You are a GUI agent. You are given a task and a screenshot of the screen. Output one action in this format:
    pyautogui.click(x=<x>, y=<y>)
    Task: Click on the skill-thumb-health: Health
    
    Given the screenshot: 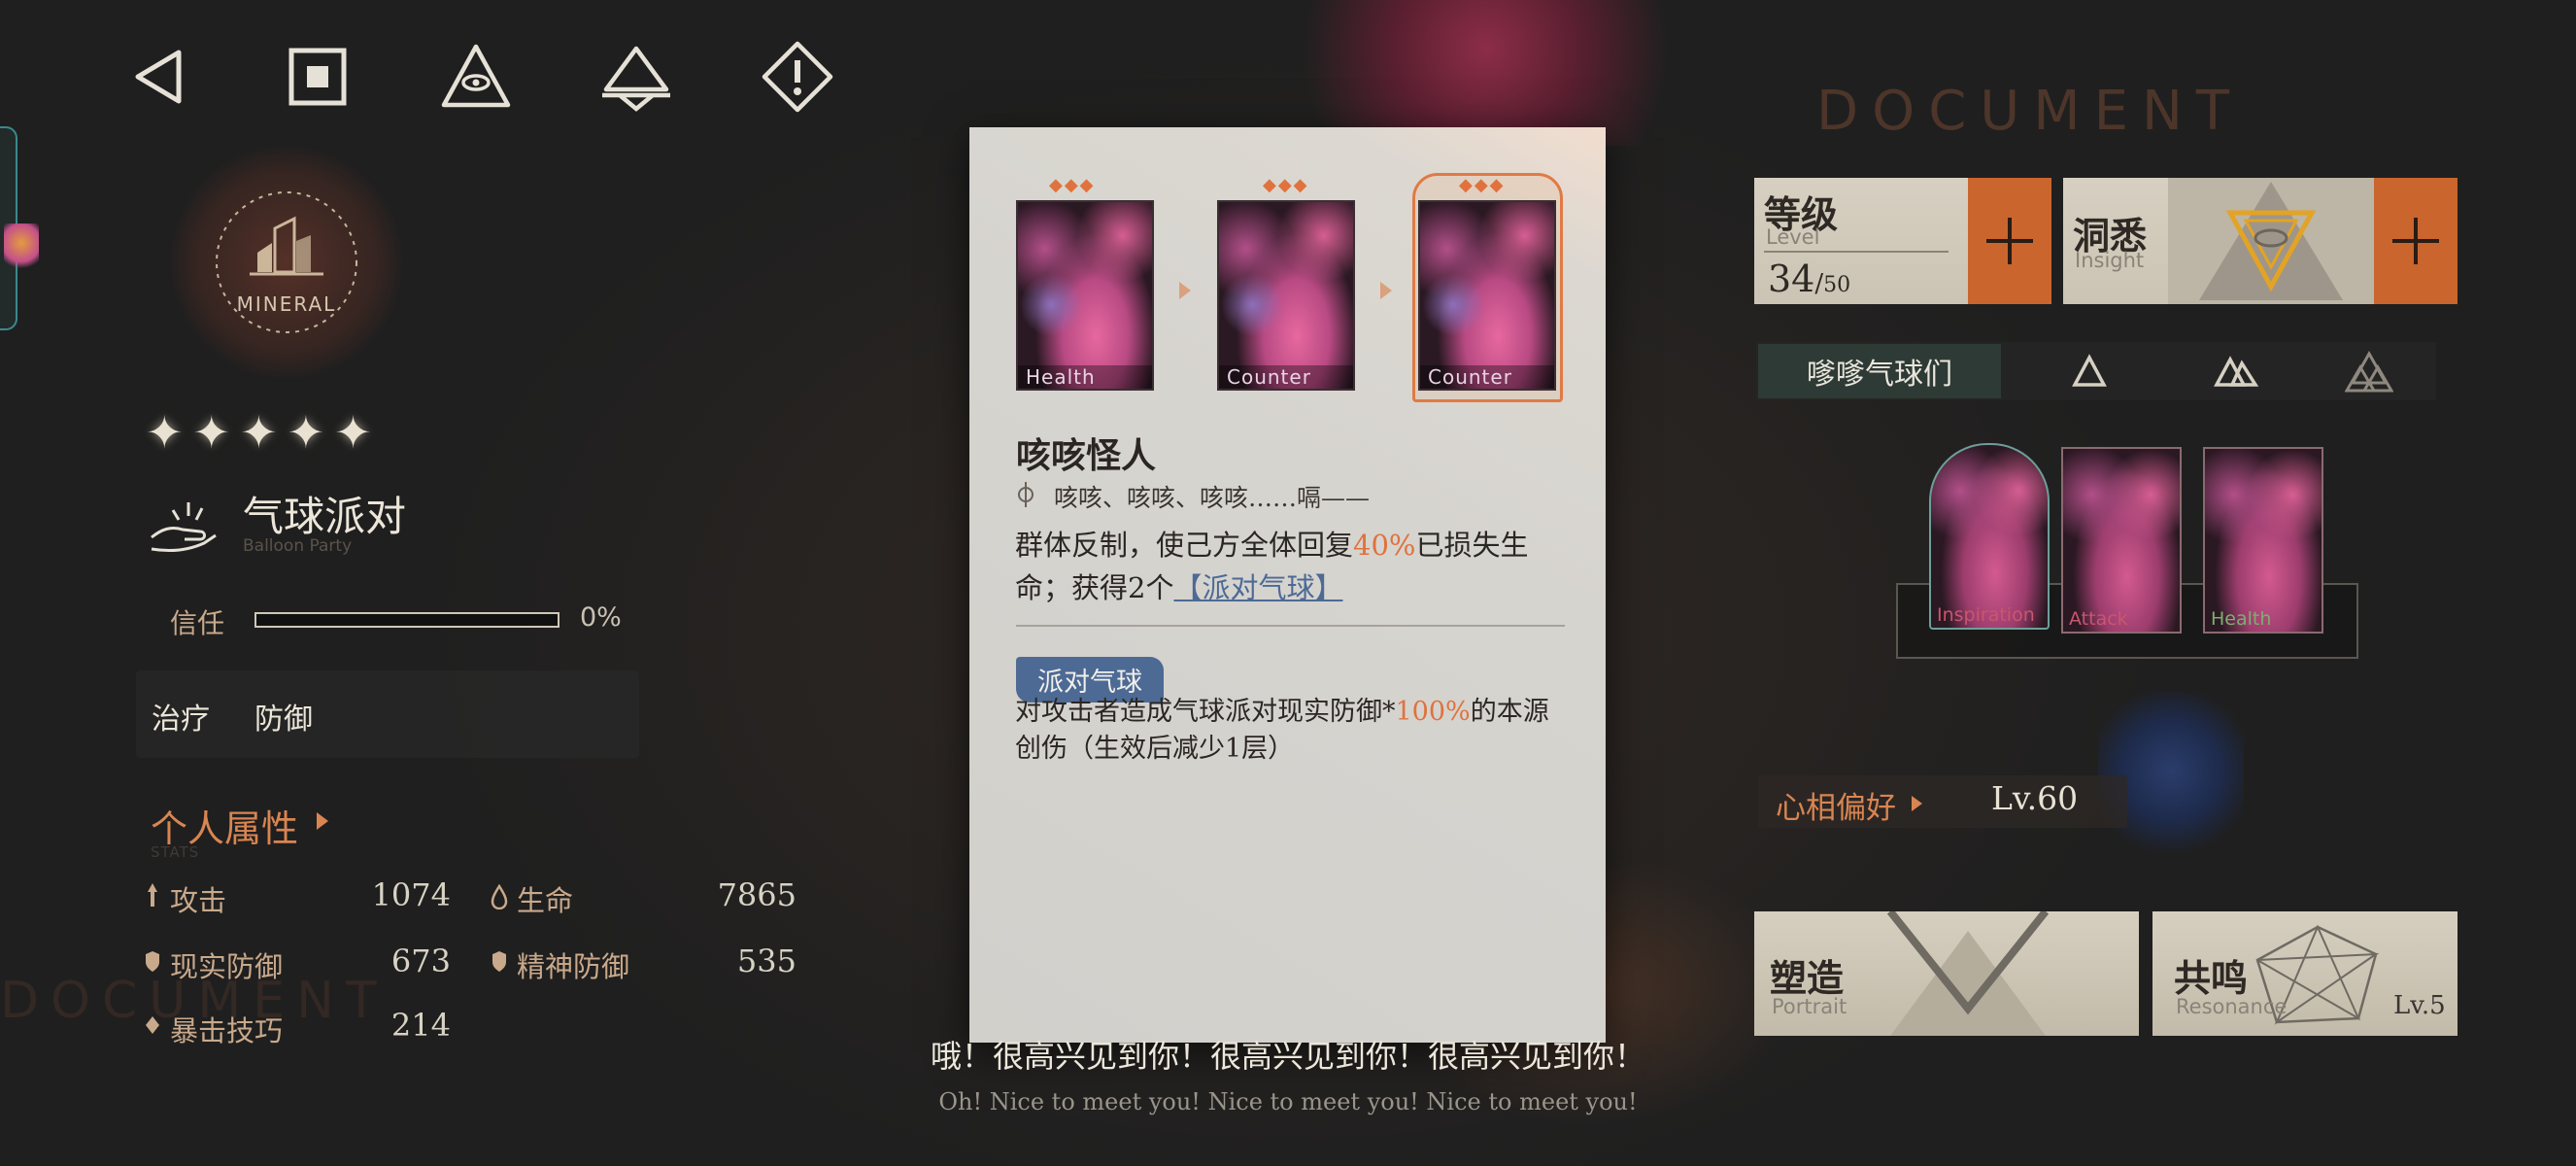 What is the action you would take?
    pyautogui.click(x=1085, y=295)
    